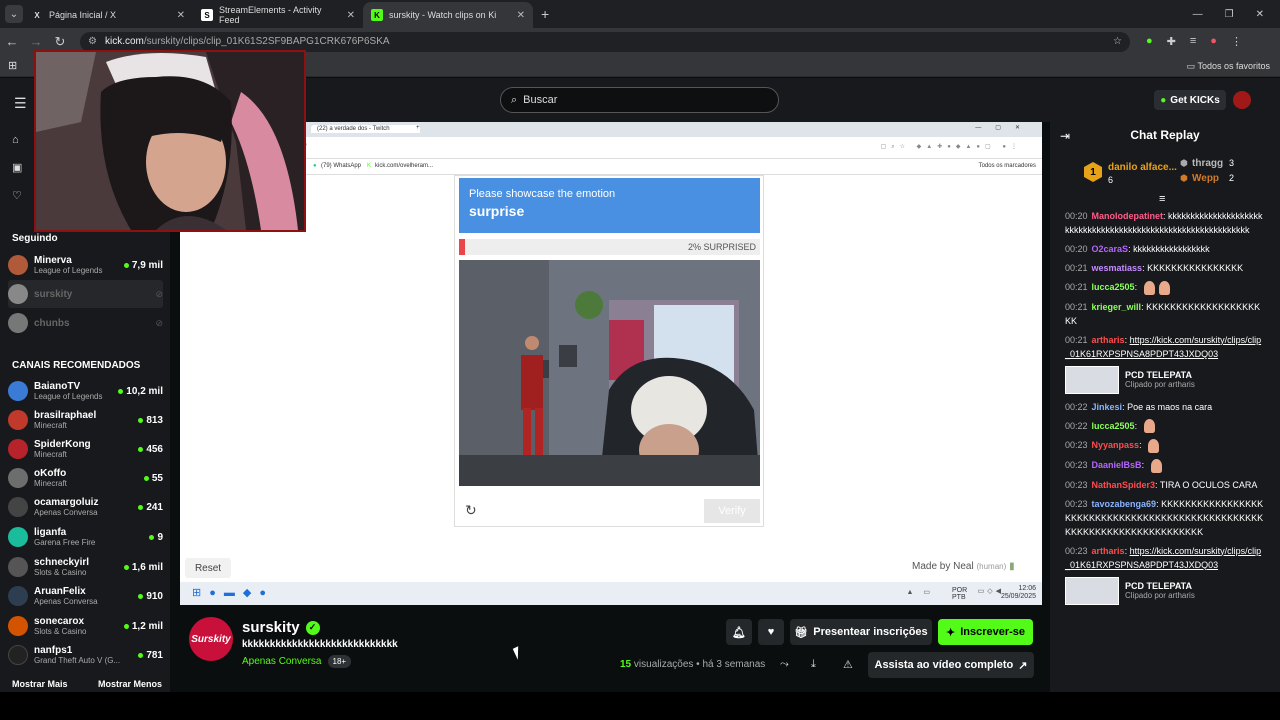 Image resolution: width=1280 pixels, height=720 pixels. What do you see at coordinates (85, 507) in the screenshot?
I see `sidebar-channel-ocamargoluiz: ocamargoluiz Apenas Conversa 241` at bounding box center [85, 507].